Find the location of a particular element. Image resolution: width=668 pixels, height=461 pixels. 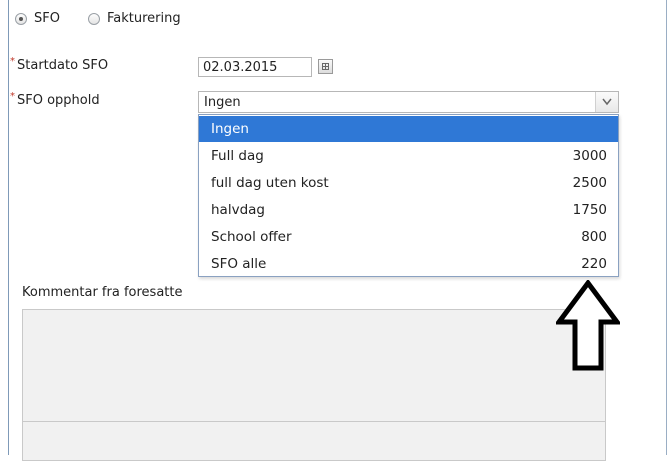

option-price: 220 is located at coordinates (594, 264).